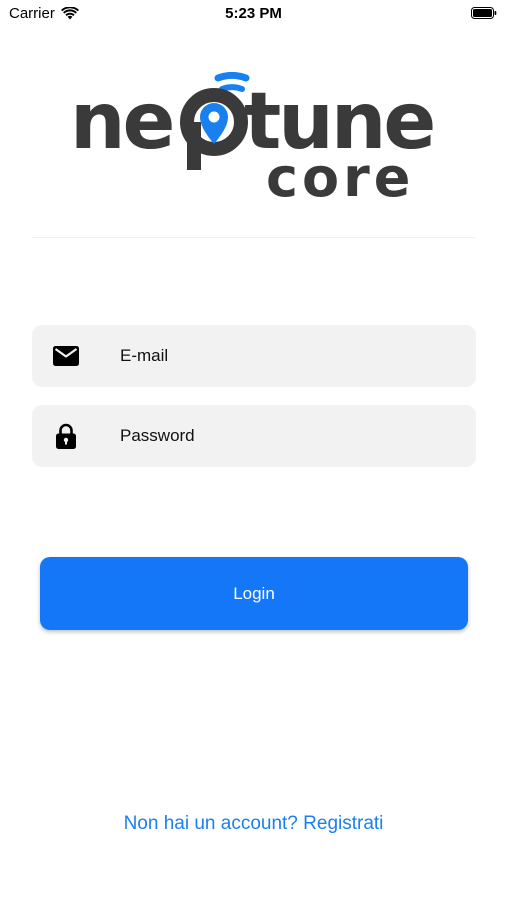 This screenshot has width=507, height=900. I want to click on password-input, so click(290, 436).